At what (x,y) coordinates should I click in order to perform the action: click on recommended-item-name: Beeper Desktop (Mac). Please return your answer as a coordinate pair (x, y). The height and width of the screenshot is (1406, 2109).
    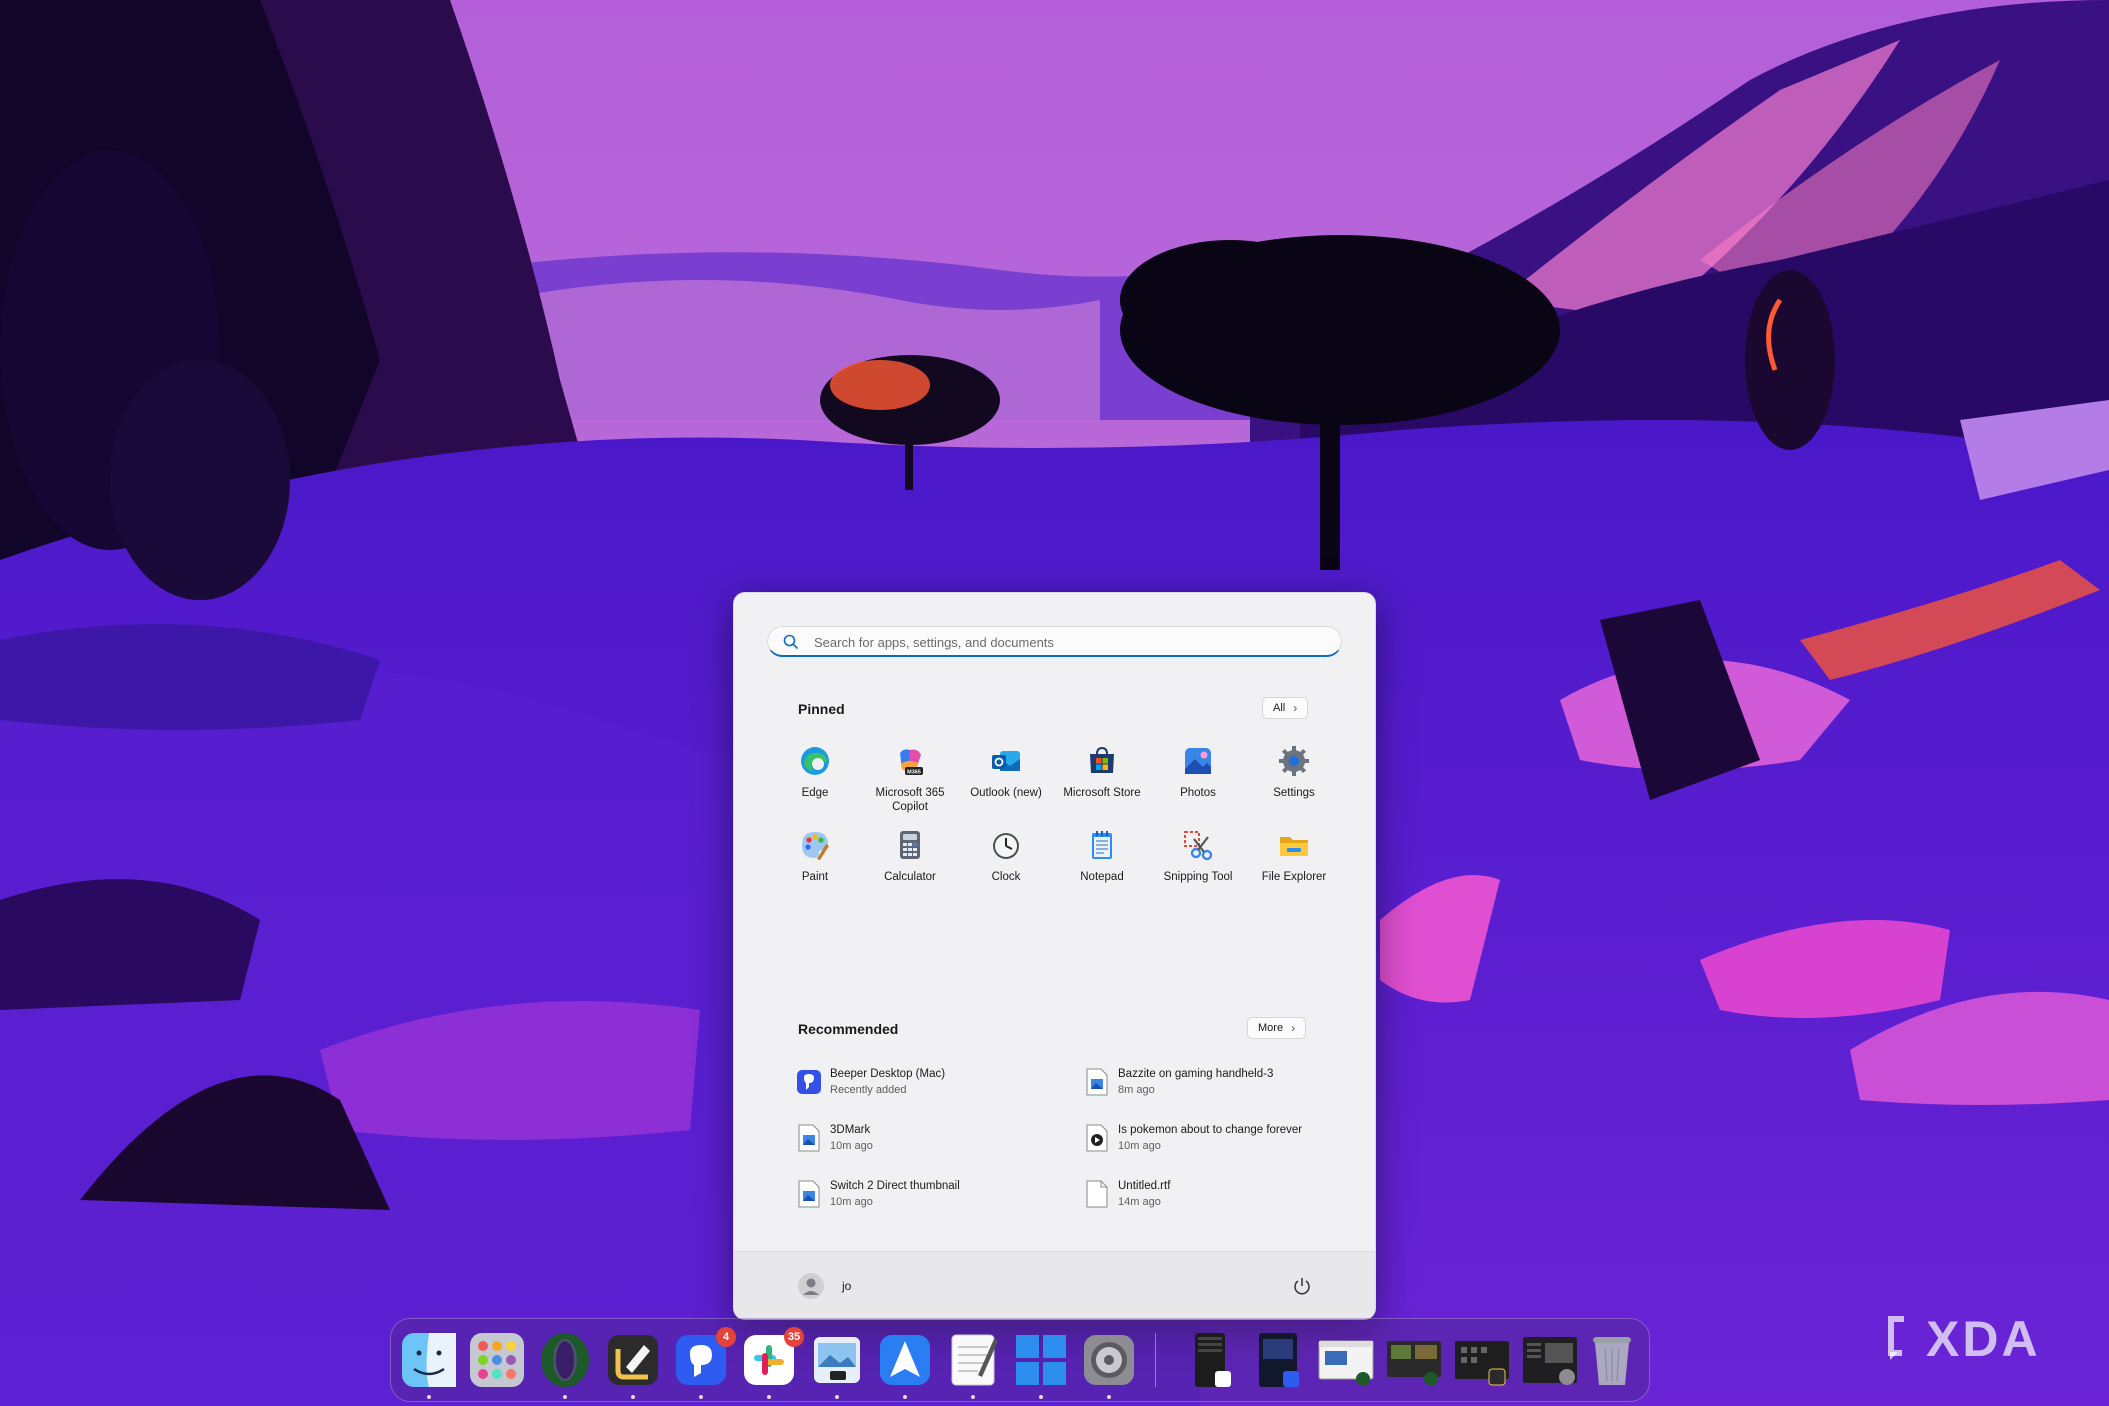
    Looking at the image, I should click on (888, 1074).